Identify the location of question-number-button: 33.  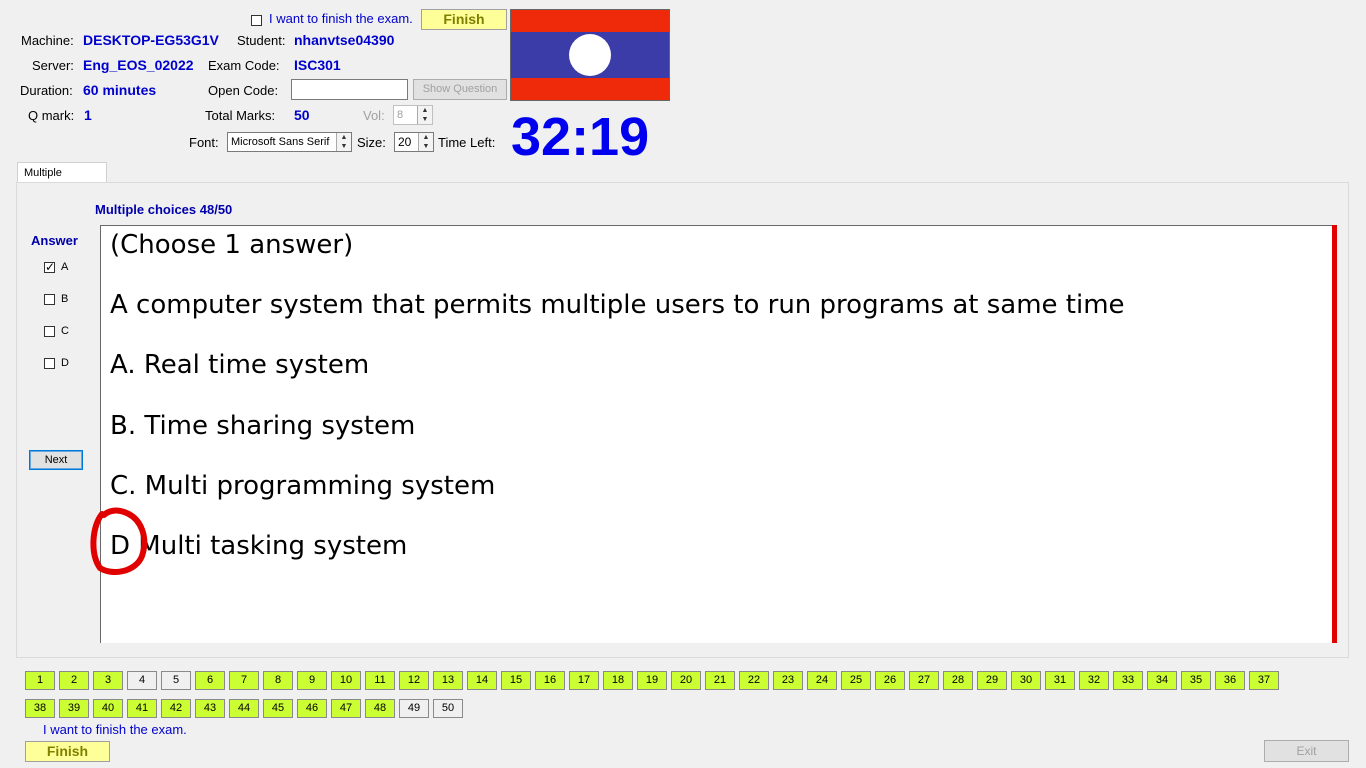
(1128, 680).